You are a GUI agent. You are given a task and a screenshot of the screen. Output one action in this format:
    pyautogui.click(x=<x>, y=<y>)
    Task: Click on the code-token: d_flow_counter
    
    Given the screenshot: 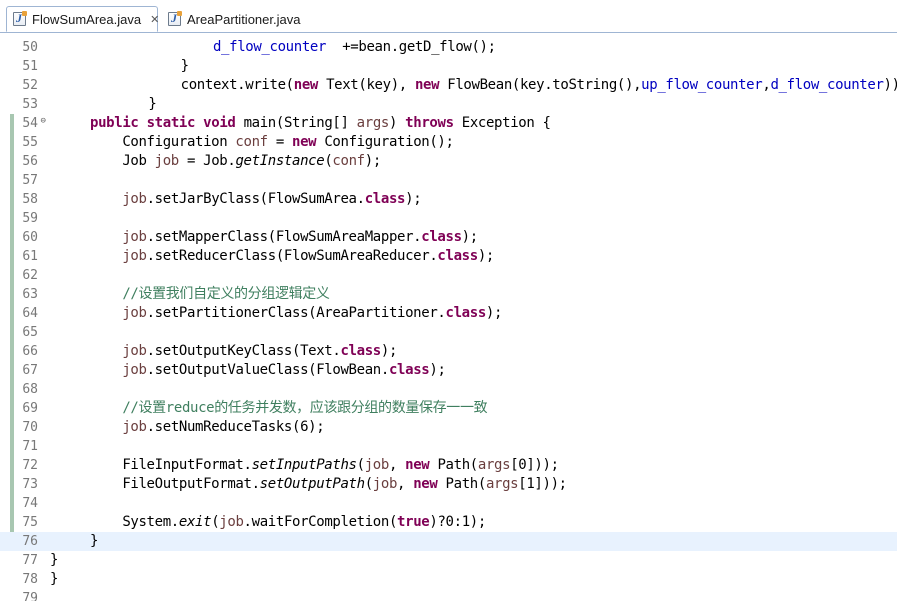 What is the action you would take?
    pyautogui.click(x=827, y=85)
    